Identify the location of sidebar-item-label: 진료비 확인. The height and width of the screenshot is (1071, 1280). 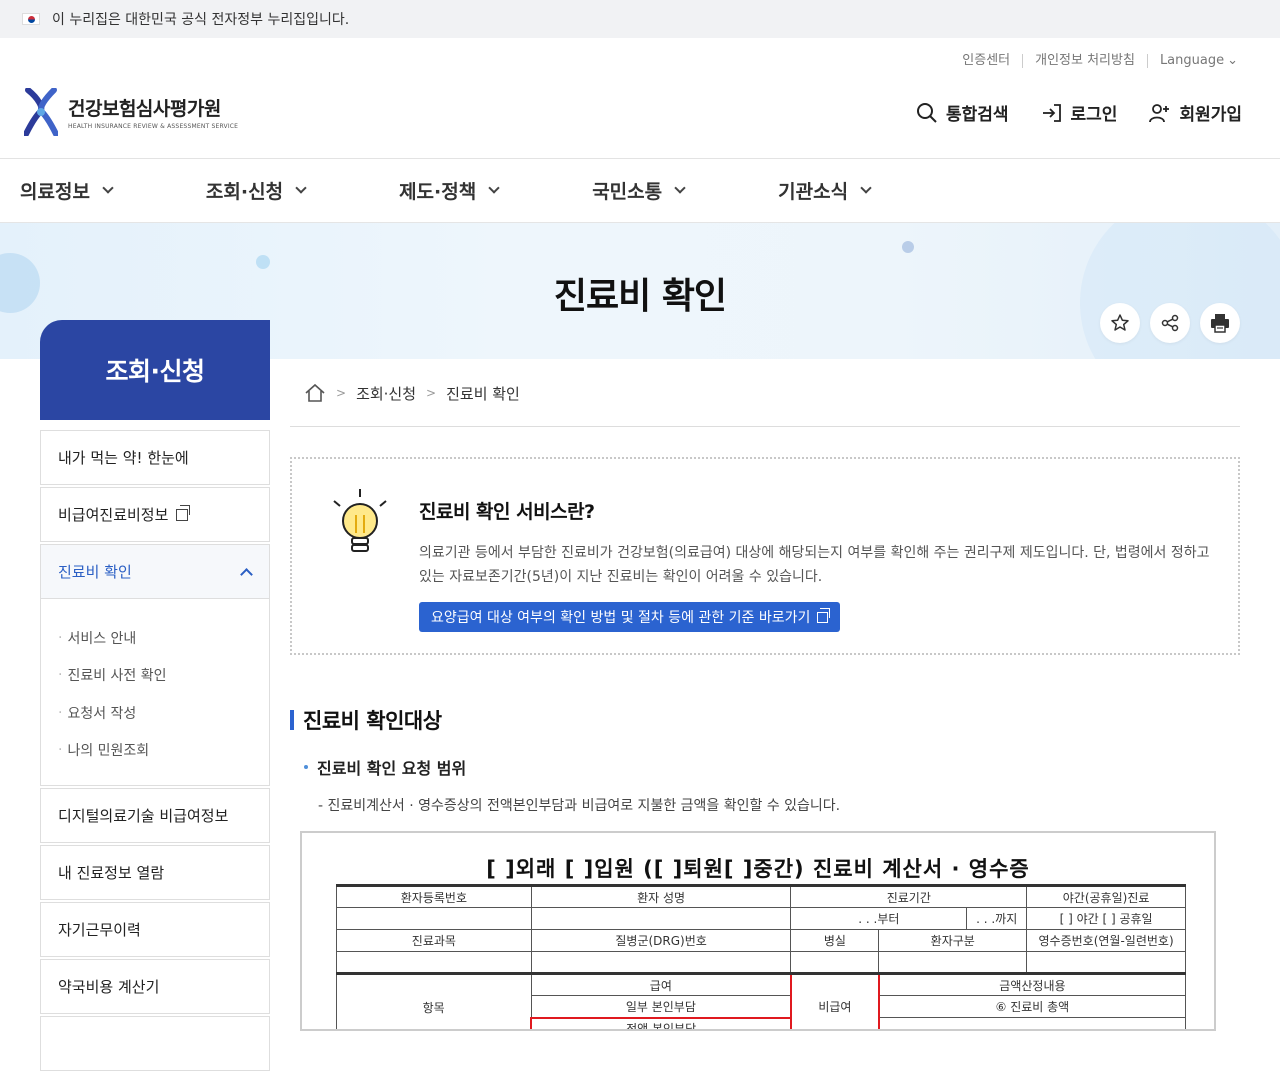
(95, 572).